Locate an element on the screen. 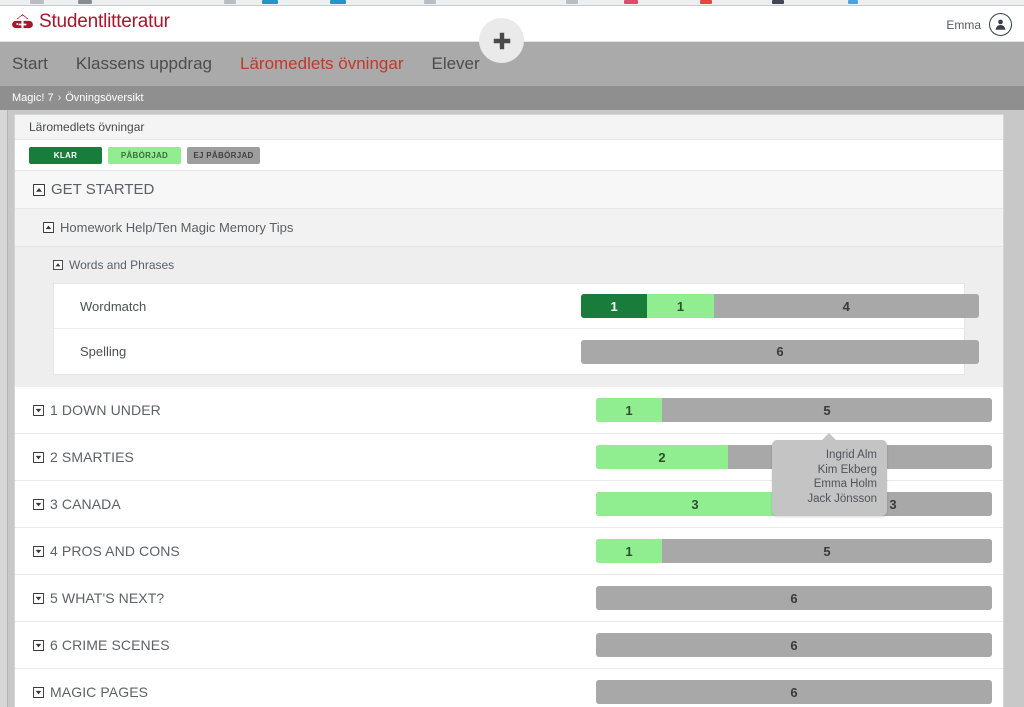  tooltip-student-name: Kim Ekberg is located at coordinates (847, 469).